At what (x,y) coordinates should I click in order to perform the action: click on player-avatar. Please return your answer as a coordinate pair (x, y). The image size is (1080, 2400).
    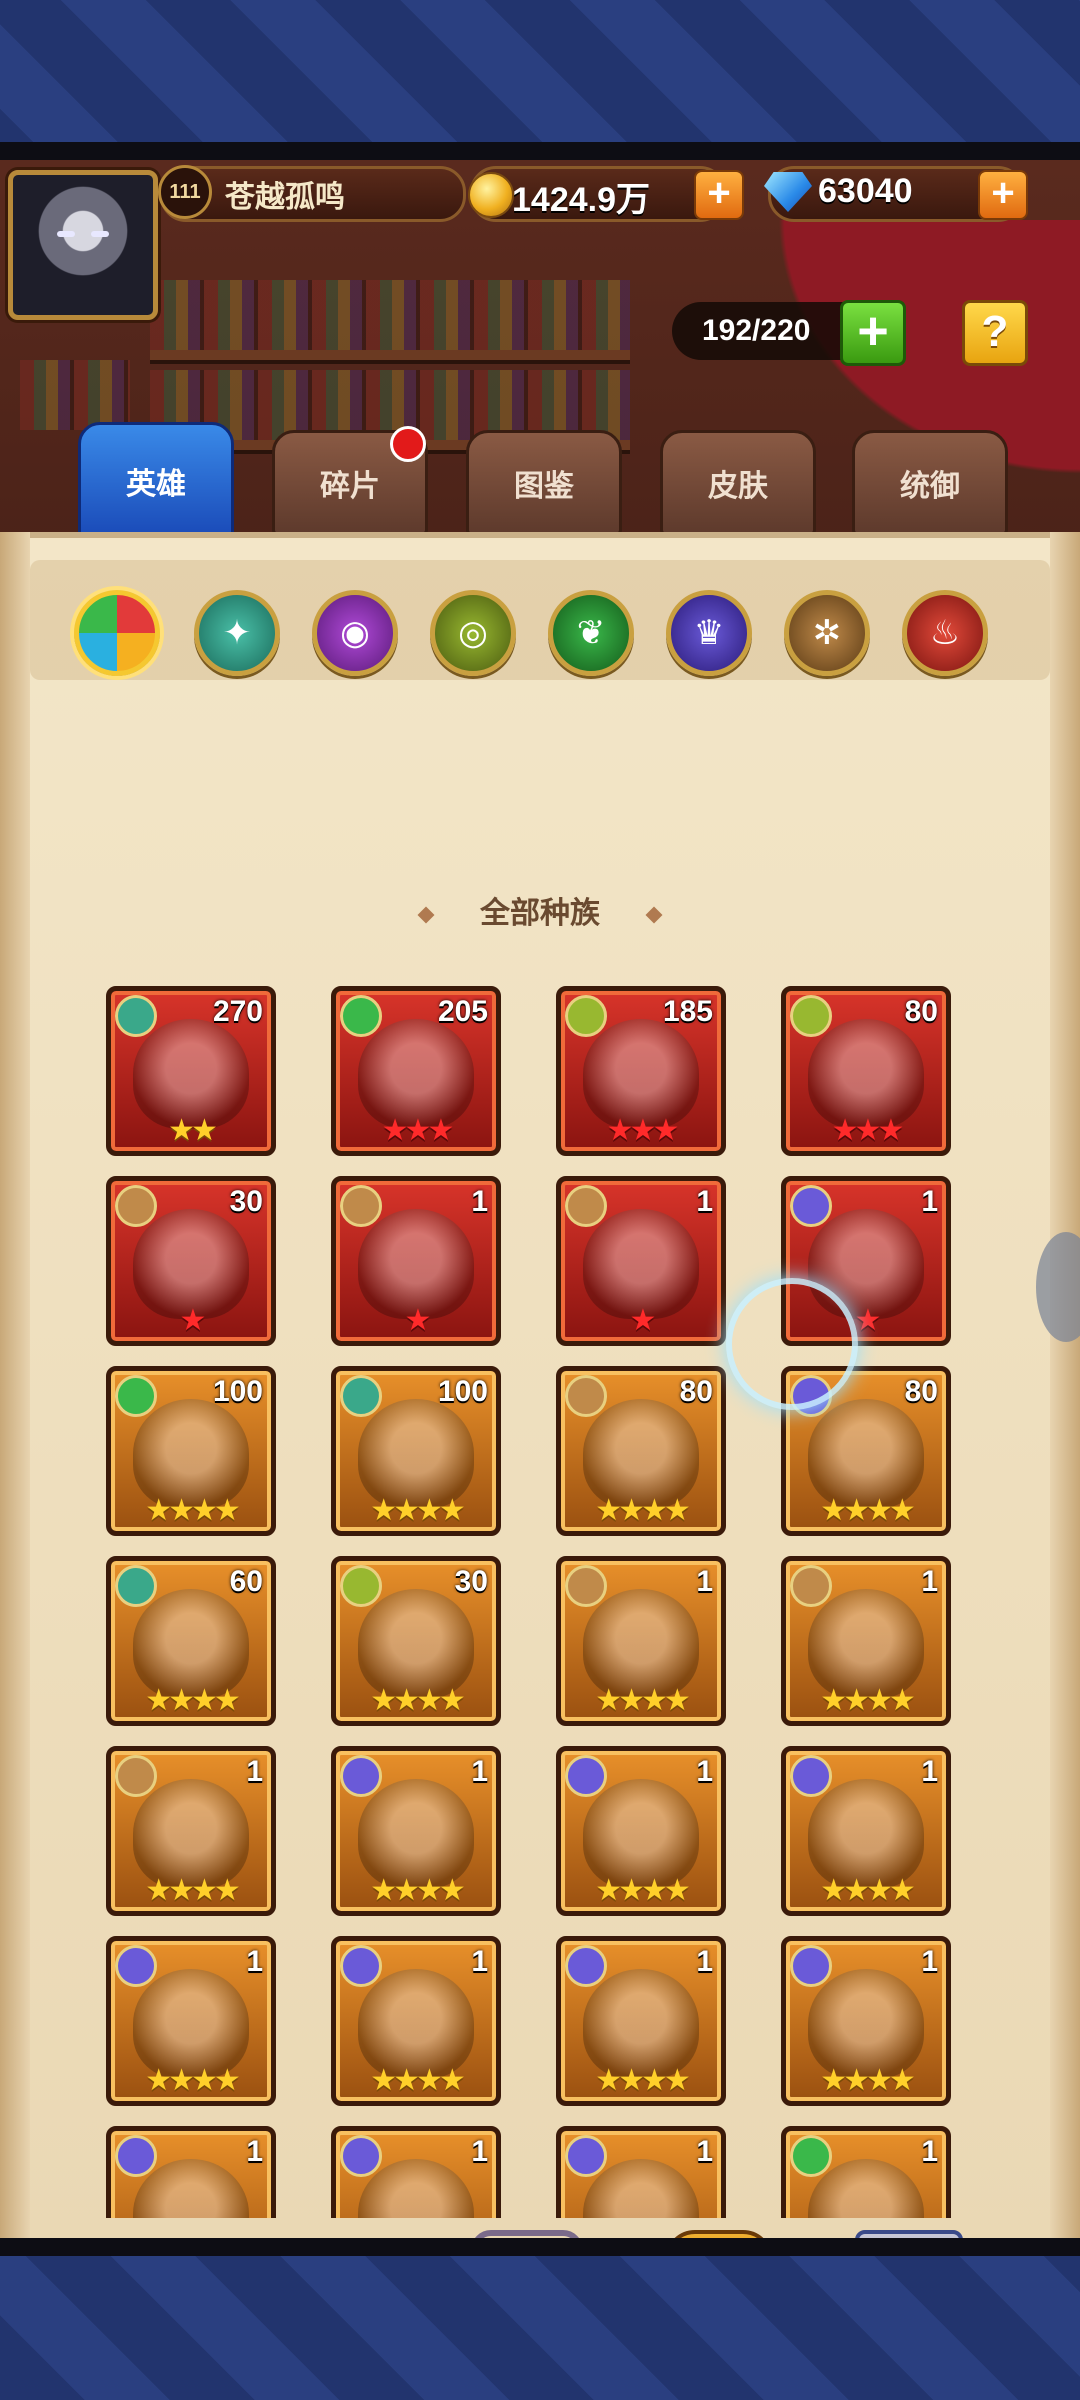
    Looking at the image, I should click on (83, 245).